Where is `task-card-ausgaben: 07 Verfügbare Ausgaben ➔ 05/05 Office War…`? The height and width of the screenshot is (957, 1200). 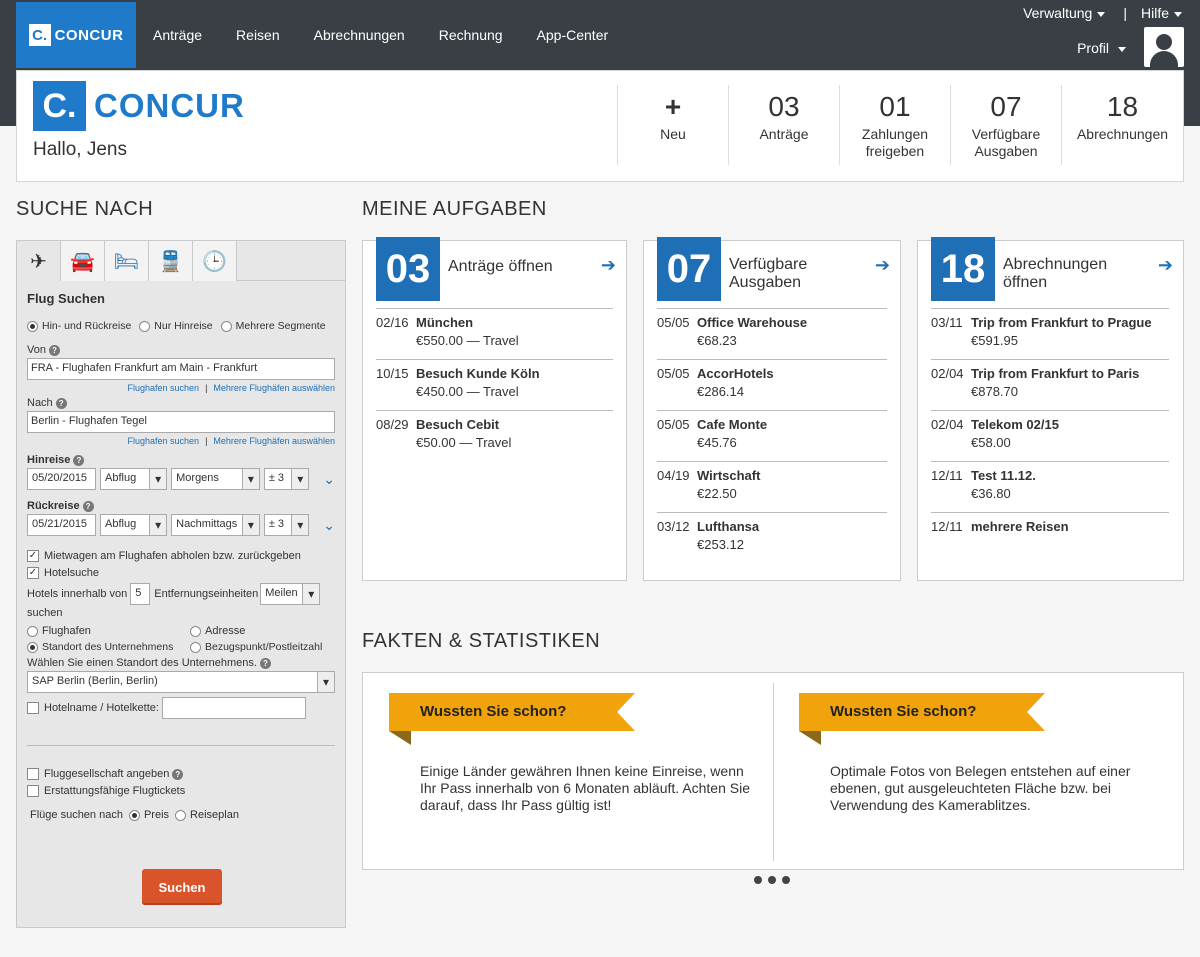 task-card-ausgaben: 07 Verfügbare Ausgaben ➔ 05/05 Office War… is located at coordinates (772, 409).